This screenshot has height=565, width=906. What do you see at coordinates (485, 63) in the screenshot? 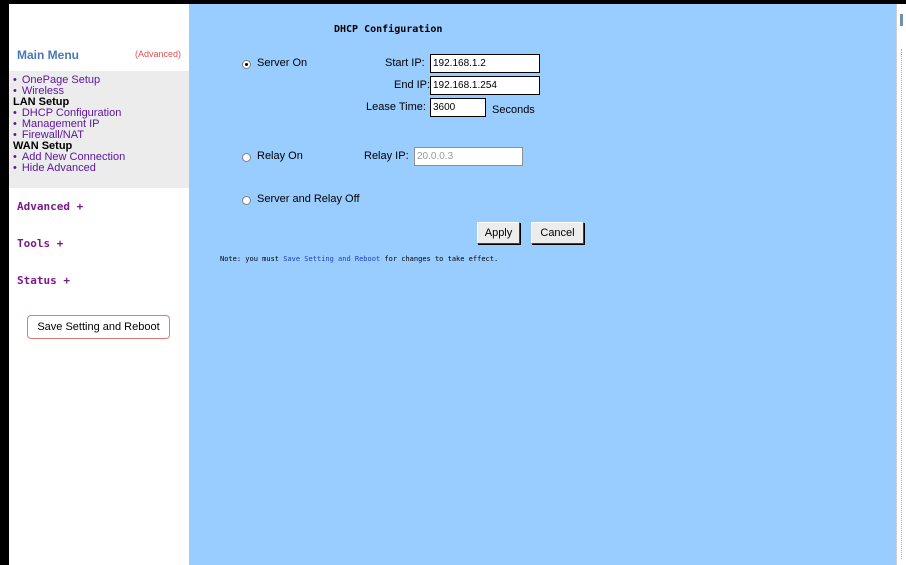
I see `start-ip-input: 192.168.1.2` at bounding box center [485, 63].